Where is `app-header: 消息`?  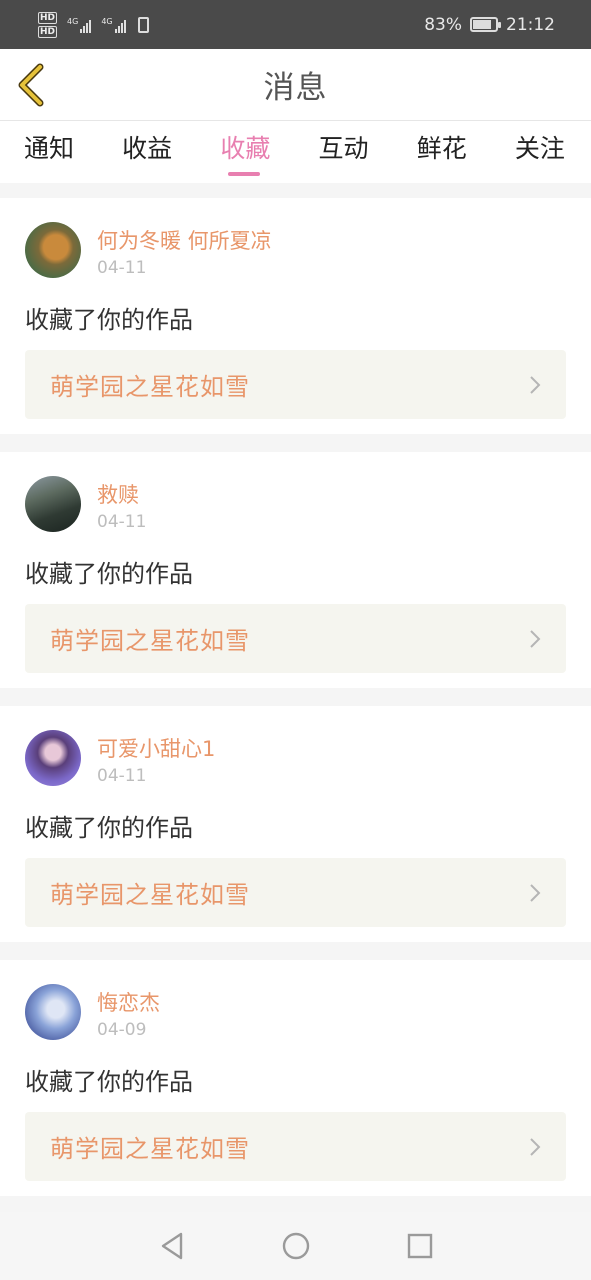
app-header: 消息 is located at coordinates (295, 85).